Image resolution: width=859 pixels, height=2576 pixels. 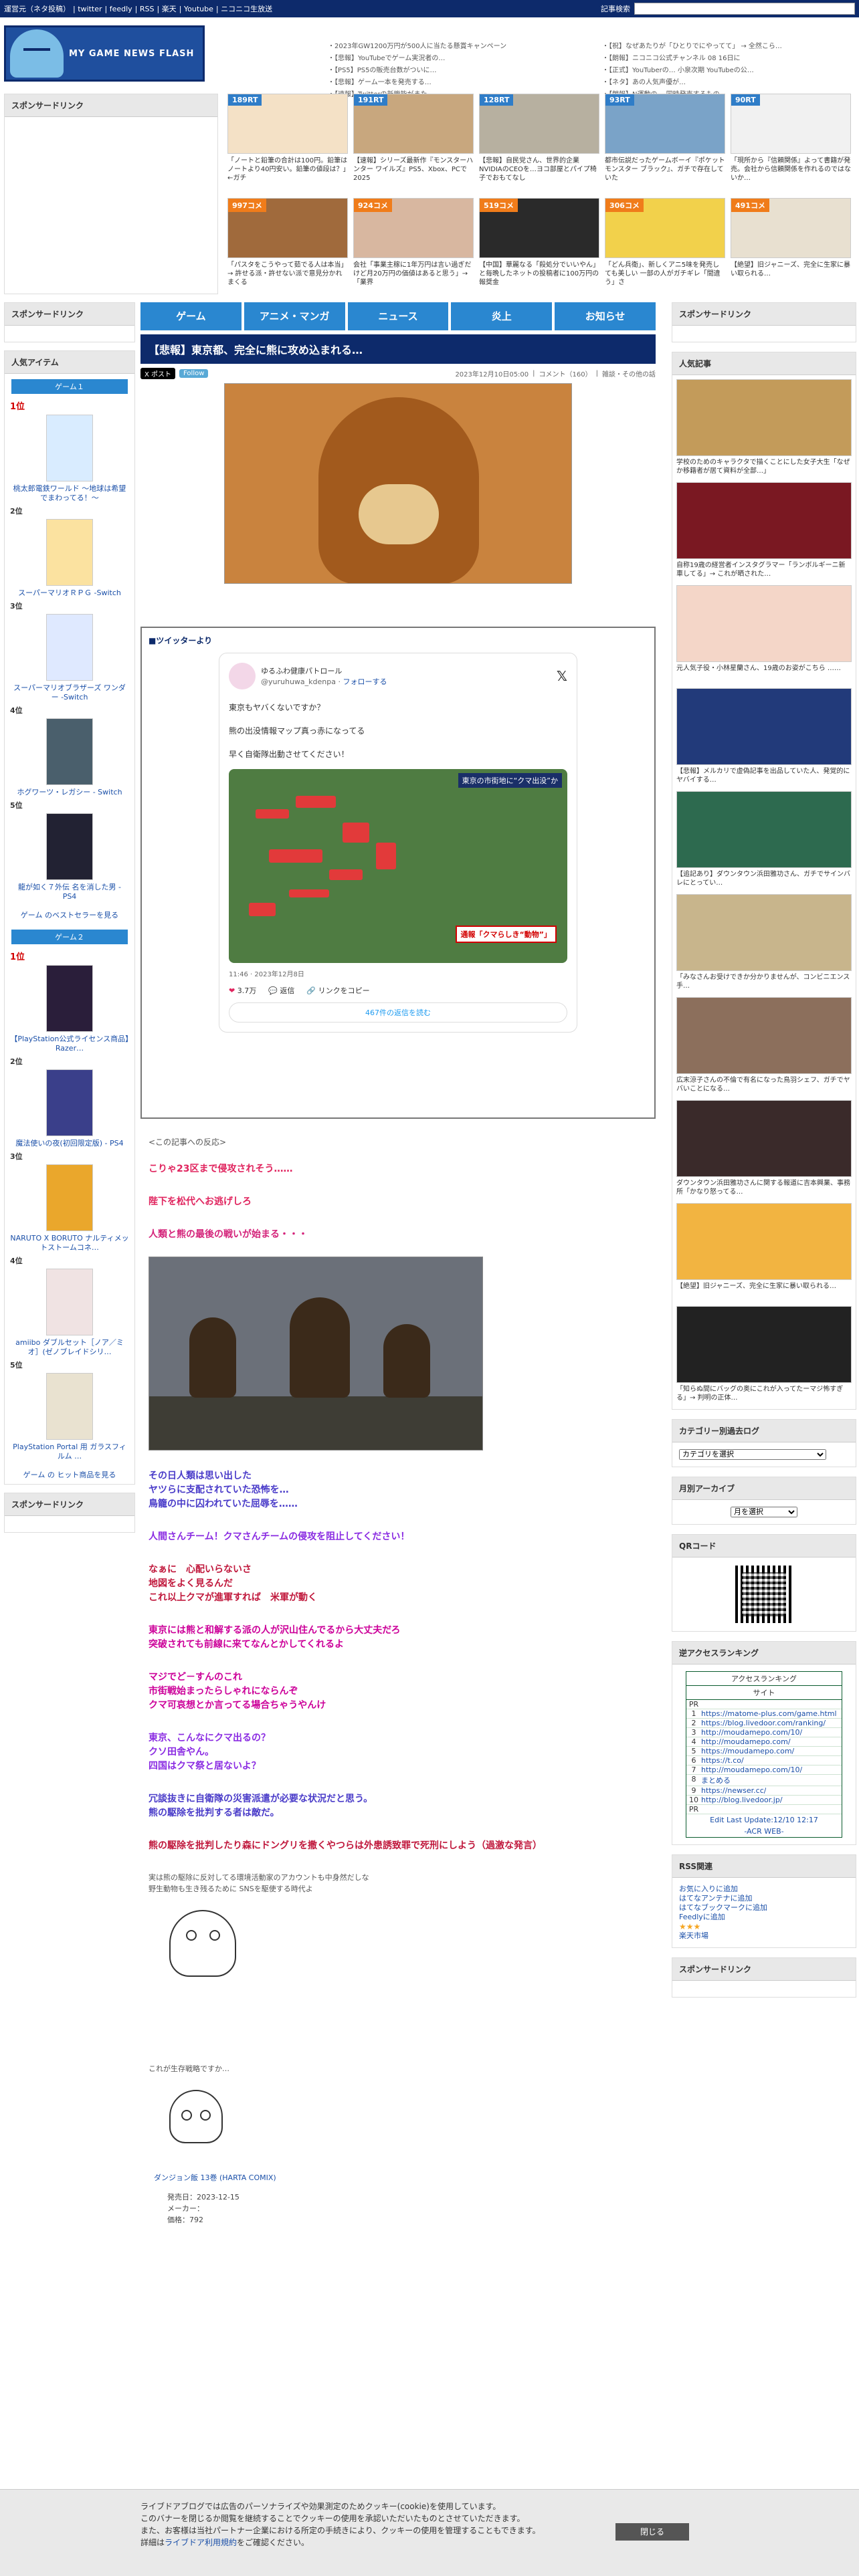 What do you see at coordinates (764, 1820) in the screenshot?
I see `access-ranking-update: Edit Last Update:12/10 12:17` at bounding box center [764, 1820].